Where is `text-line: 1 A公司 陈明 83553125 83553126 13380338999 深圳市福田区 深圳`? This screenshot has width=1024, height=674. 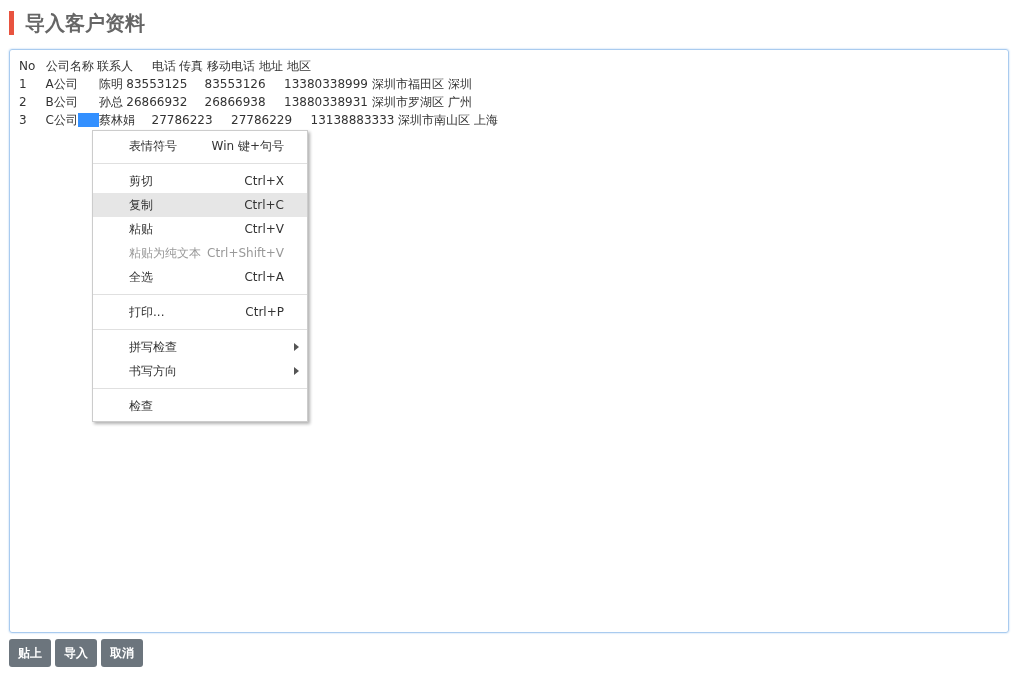
text-line: 1 A公司 陈明 83553125 83553126 13380338999 深圳市福田区 深圳 is located at coordinates (246, 84).